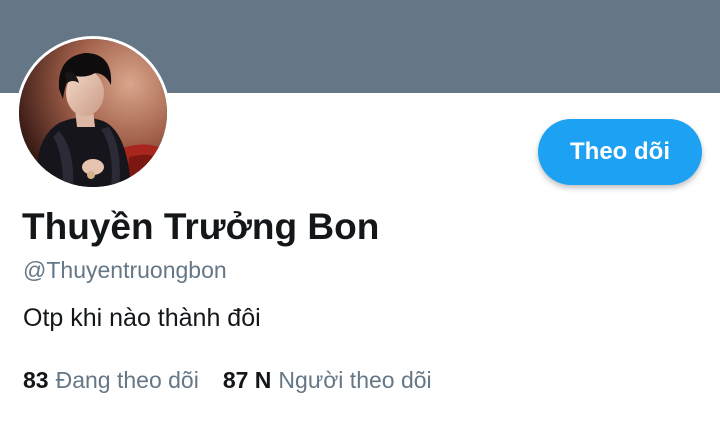  What do you see at coordinates (142, 318) in the screenshot?
I see `profile-bio: Otp khi nào thành đôi` at bounding box center [142, 318].